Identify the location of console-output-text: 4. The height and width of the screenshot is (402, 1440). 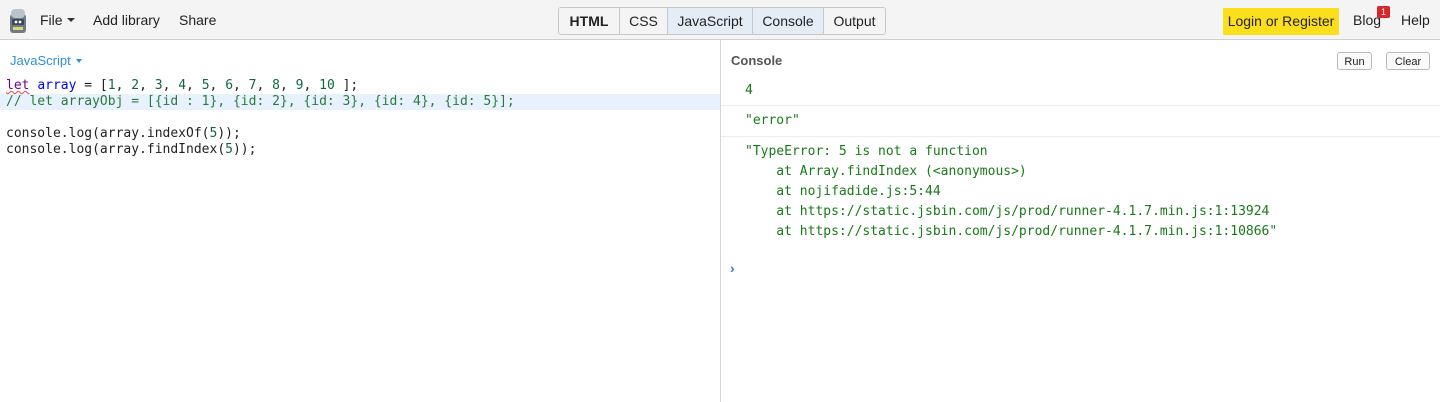
(749, 90).